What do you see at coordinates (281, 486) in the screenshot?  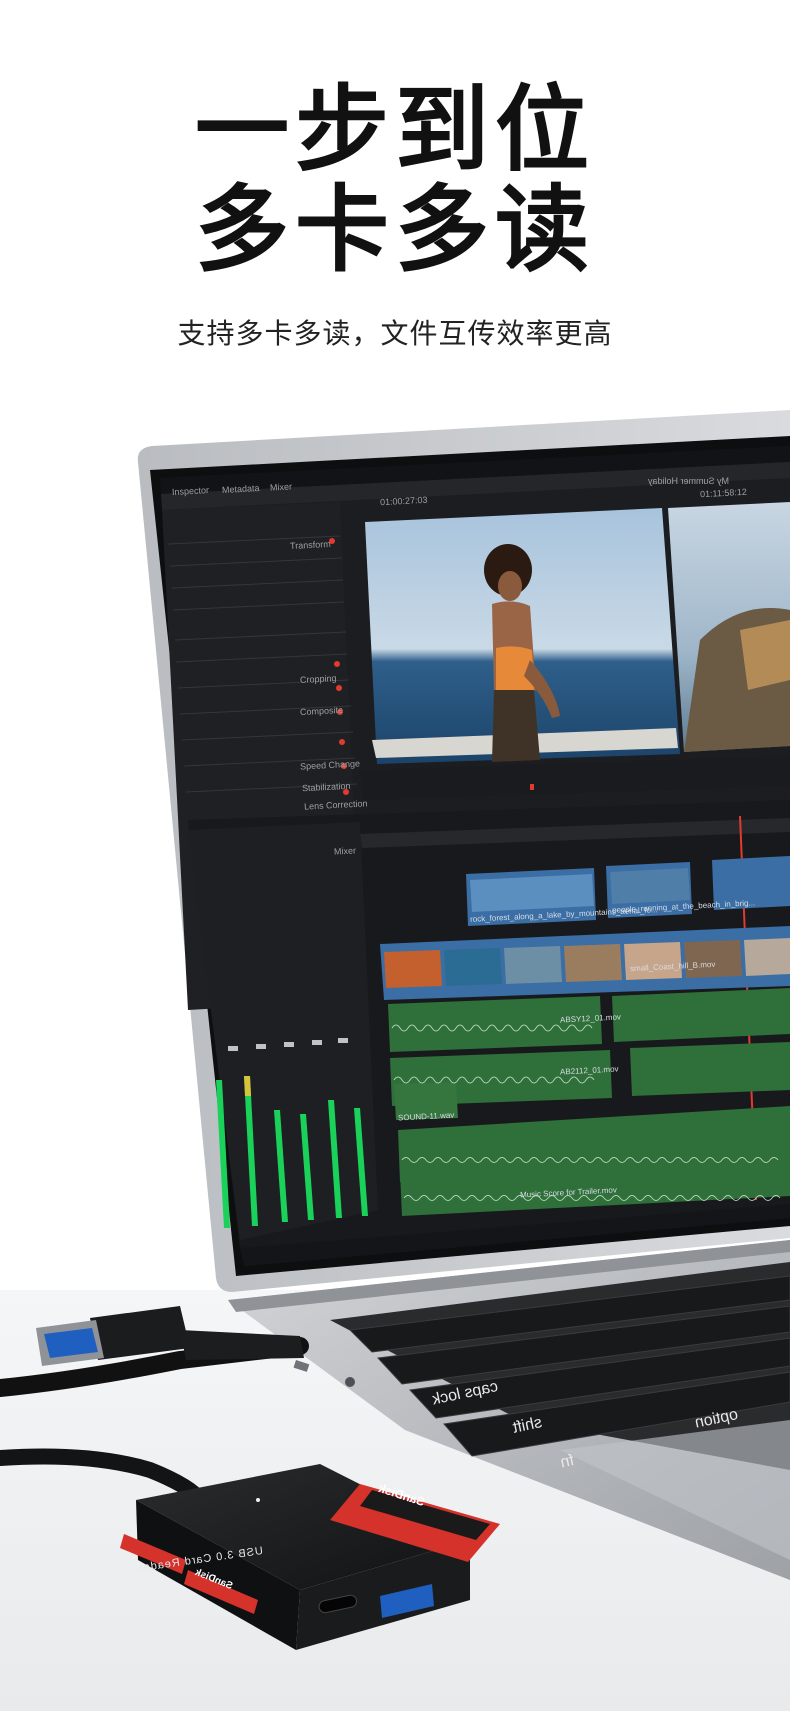 I see `tab-mixer: Mixer` at bounding box center [281, 486].